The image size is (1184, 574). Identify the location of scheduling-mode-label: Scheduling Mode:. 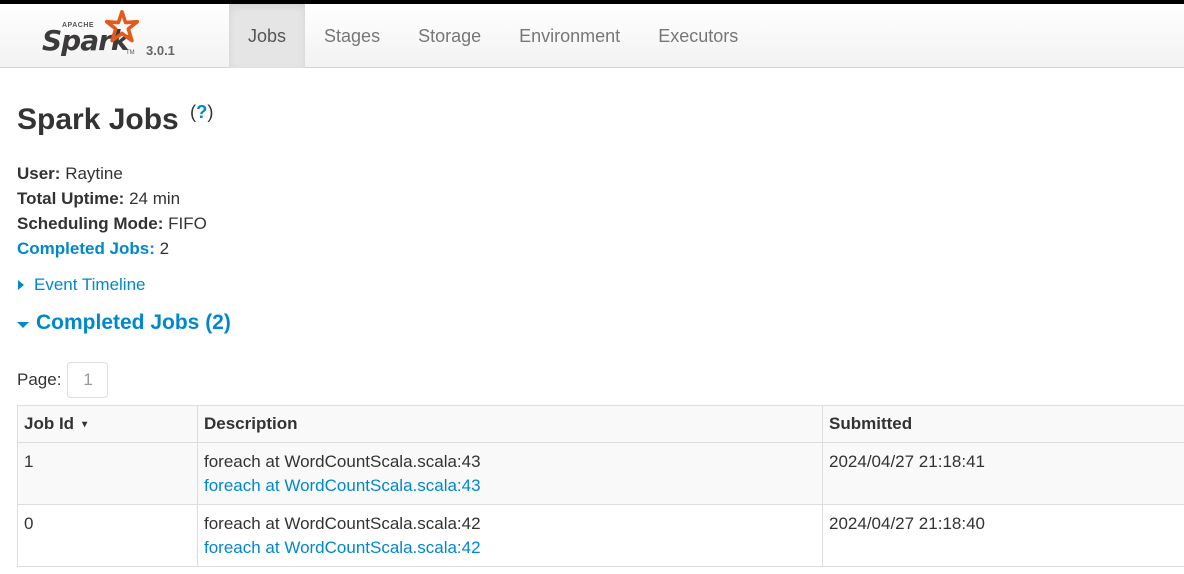
(90, 223).